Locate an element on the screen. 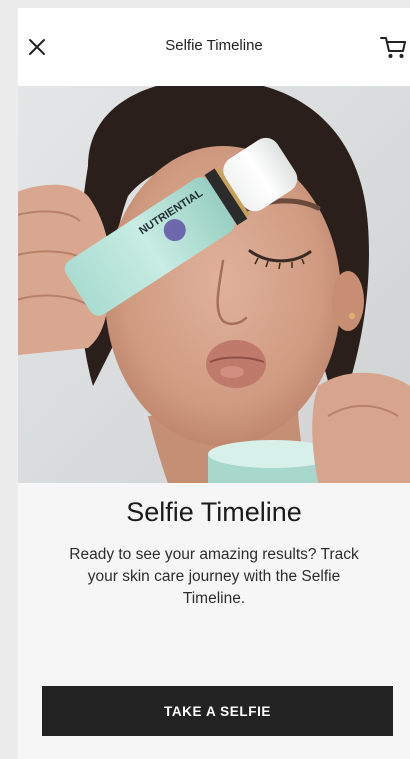 This screenshot has width=410, height=759. cart-button is located at coordinates (393, 47).